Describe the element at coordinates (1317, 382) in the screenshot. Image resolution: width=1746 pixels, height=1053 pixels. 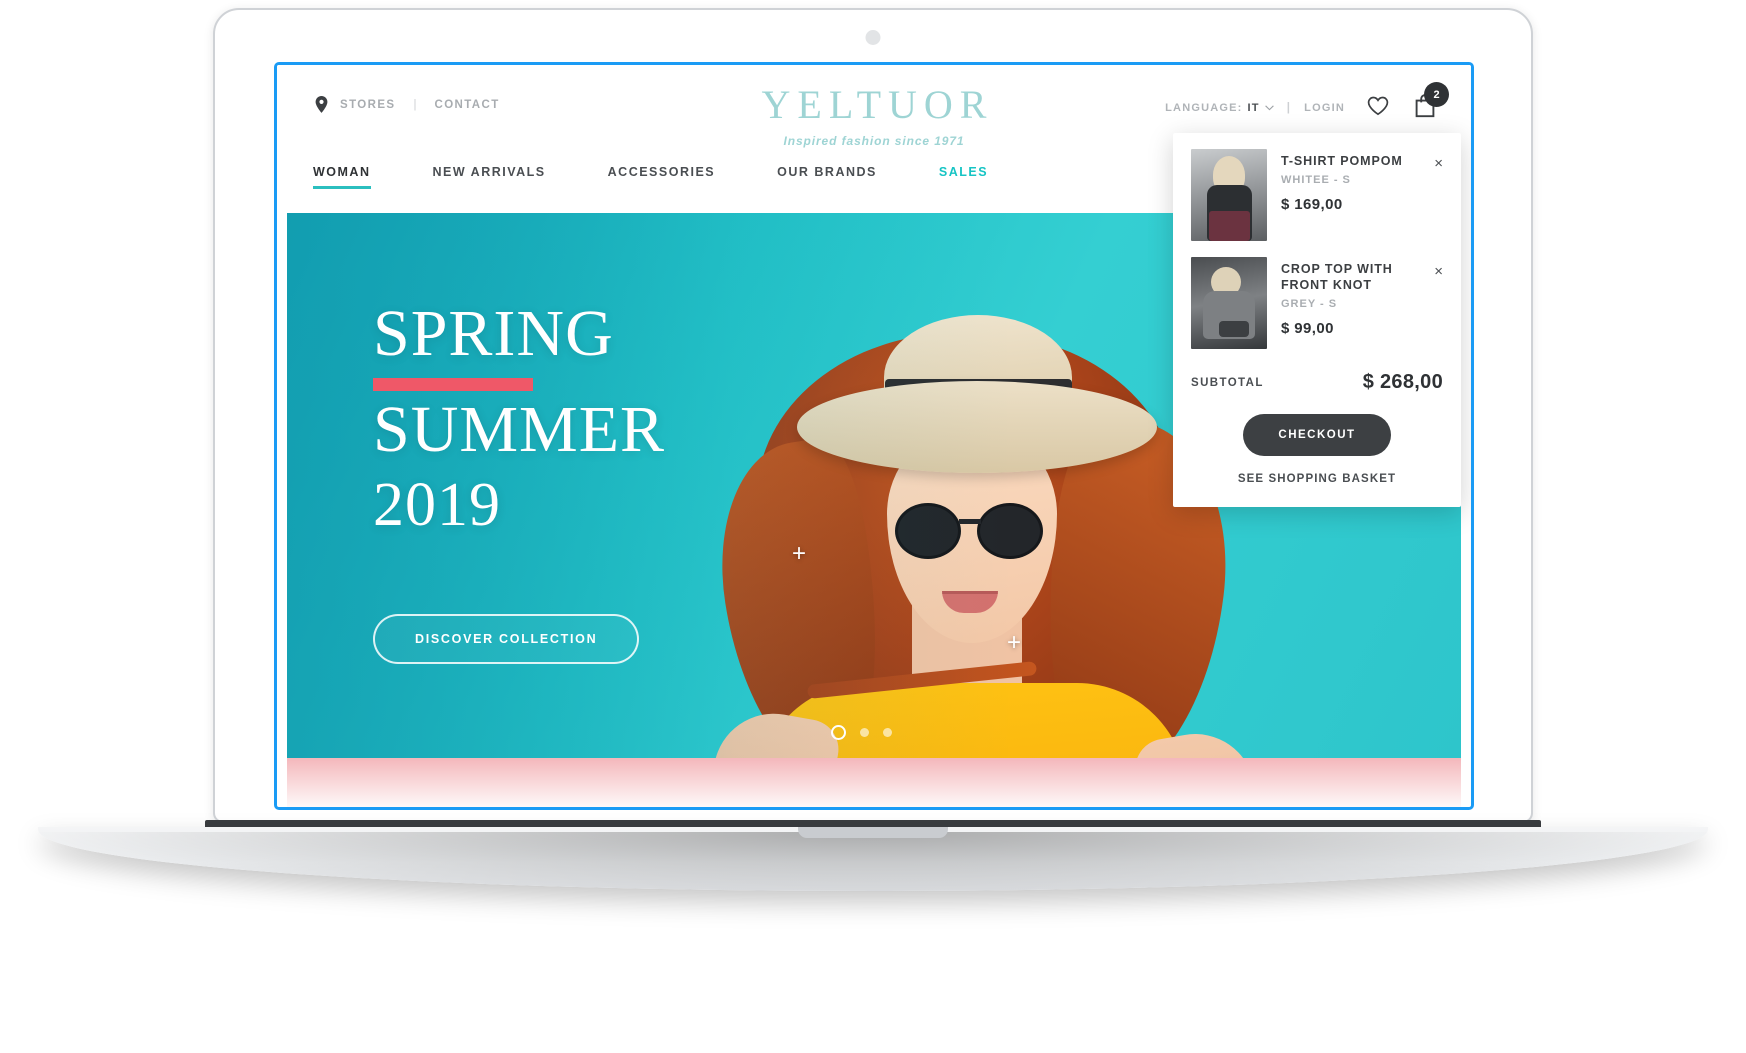
I see `cart-subtotal-row: SUBTOTAL $ 268,00` at that location.